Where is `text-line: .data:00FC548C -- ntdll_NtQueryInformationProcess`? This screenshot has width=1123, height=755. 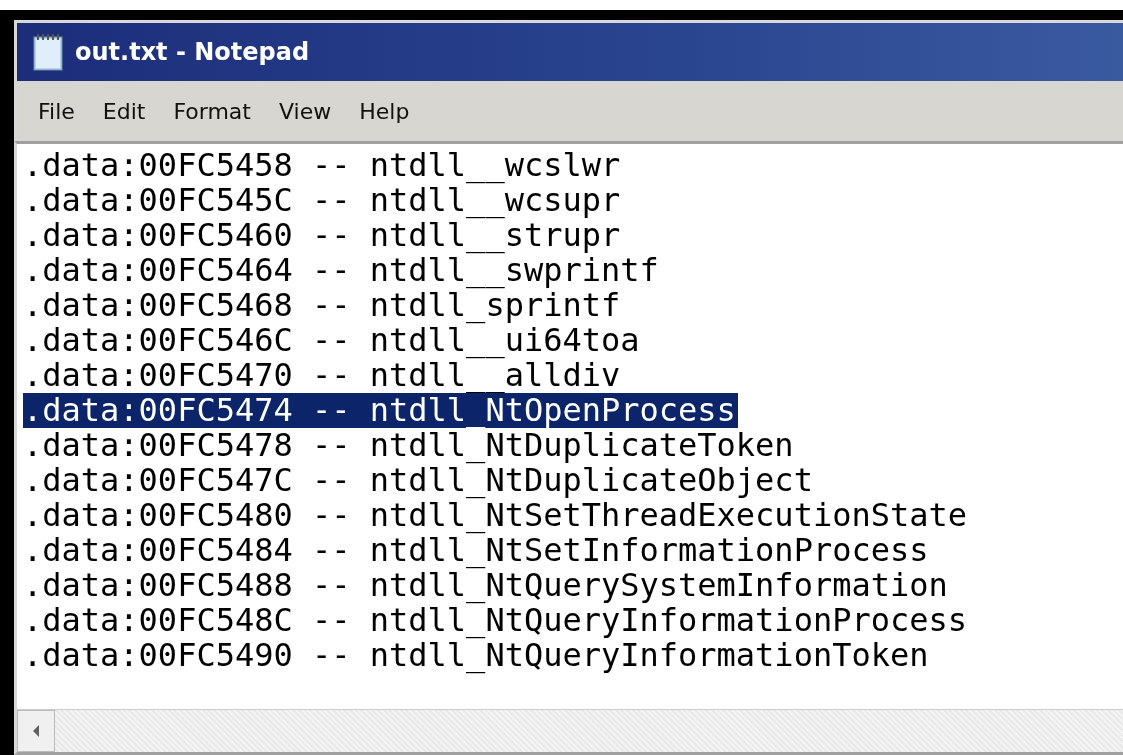 text-line: .data:00FC548C -- ntdll_NtQueryInformationProcess is located at coordinates (495, 620).